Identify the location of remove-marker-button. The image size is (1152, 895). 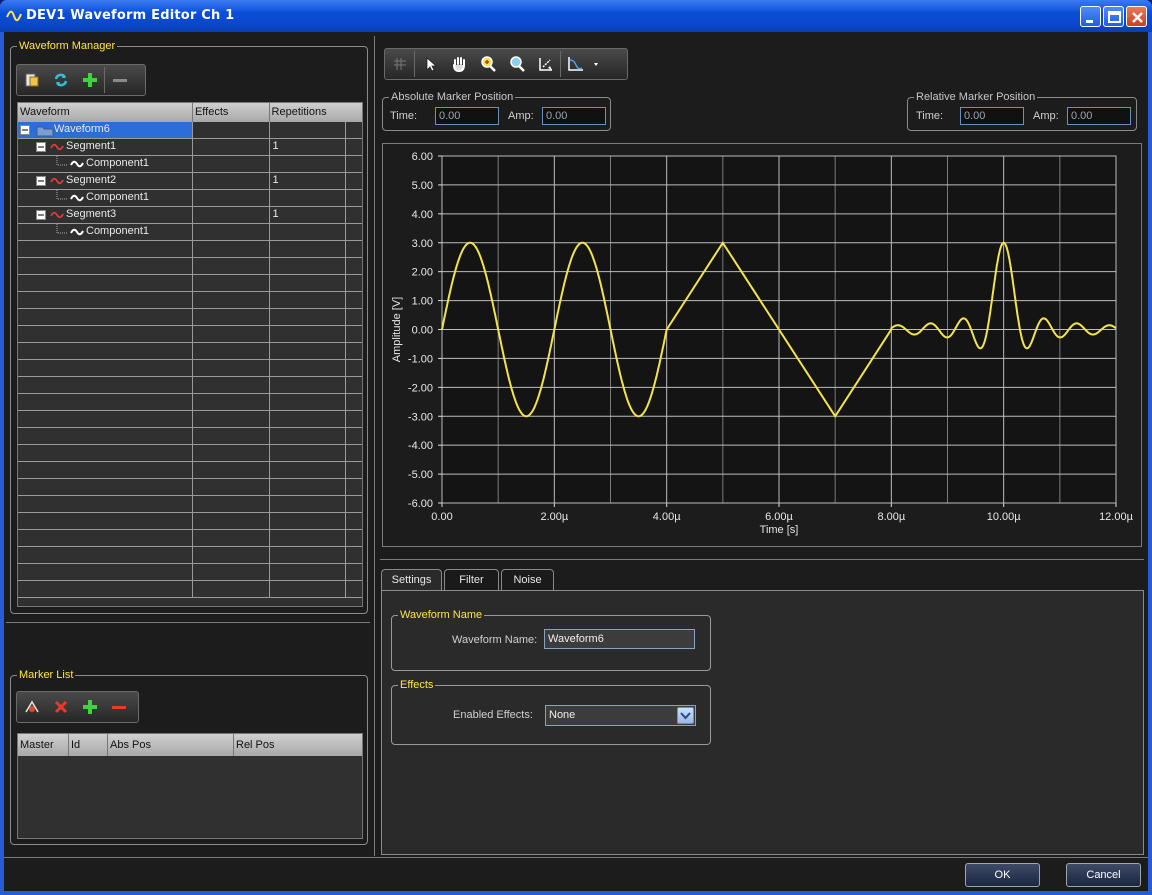
(118, 707).